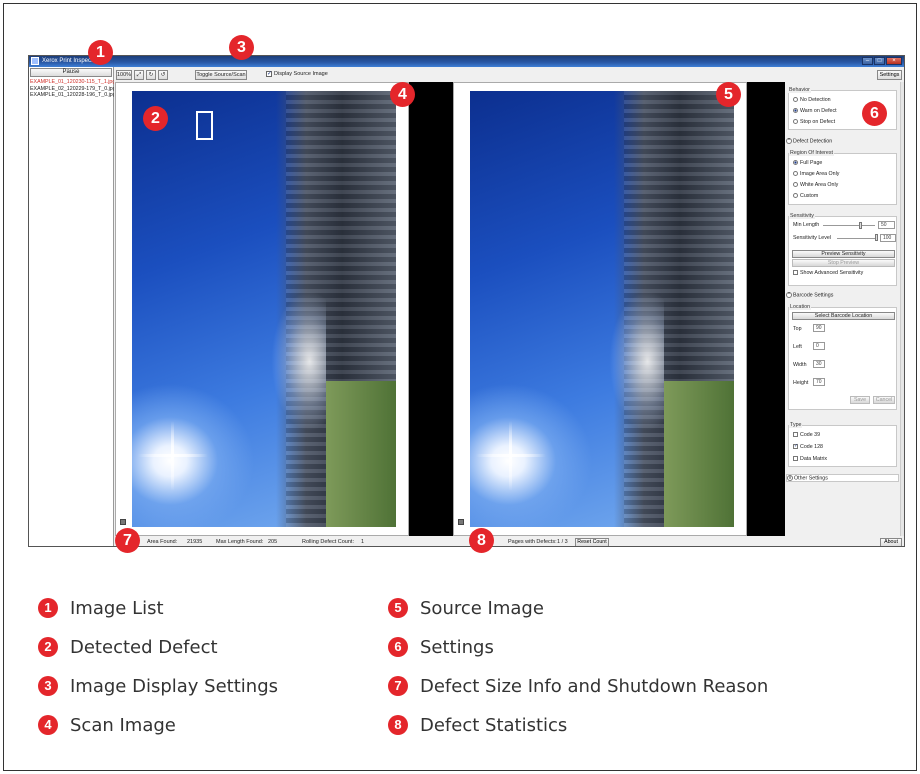 The width and height of the screenshot is (920, 774). What do you see at coordinates (800, 365) in the screenshot?
I see `width-label: Width` at bounding box center [800, 365].